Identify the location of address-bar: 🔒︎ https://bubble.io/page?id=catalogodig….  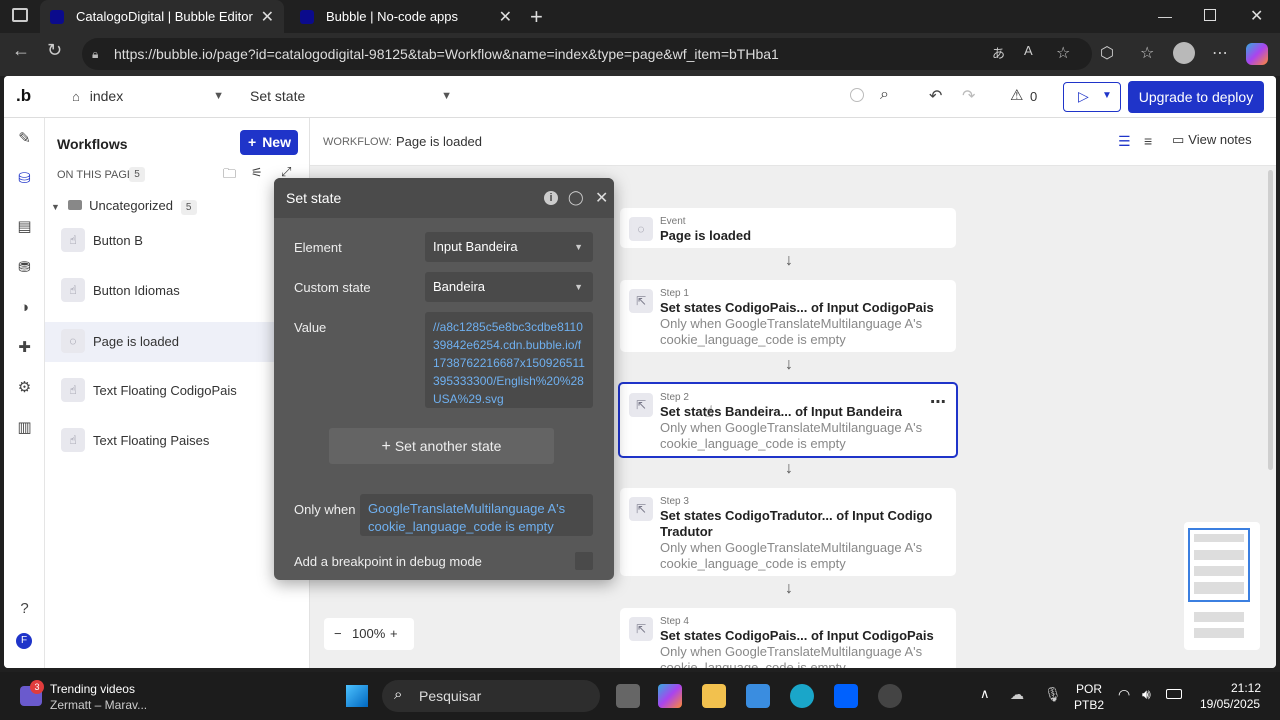
(587, 54).